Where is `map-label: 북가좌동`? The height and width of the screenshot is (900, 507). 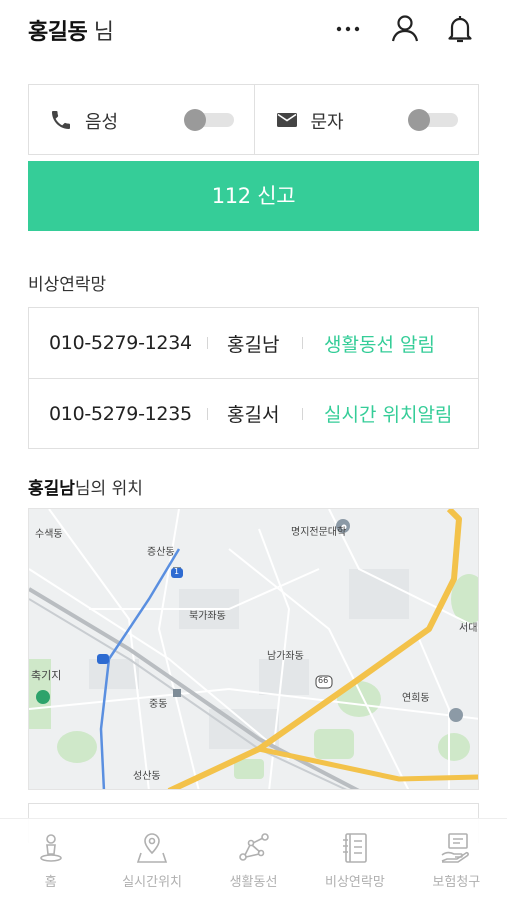 map-label: 북가좌동 is located at coordinates (207, 616).